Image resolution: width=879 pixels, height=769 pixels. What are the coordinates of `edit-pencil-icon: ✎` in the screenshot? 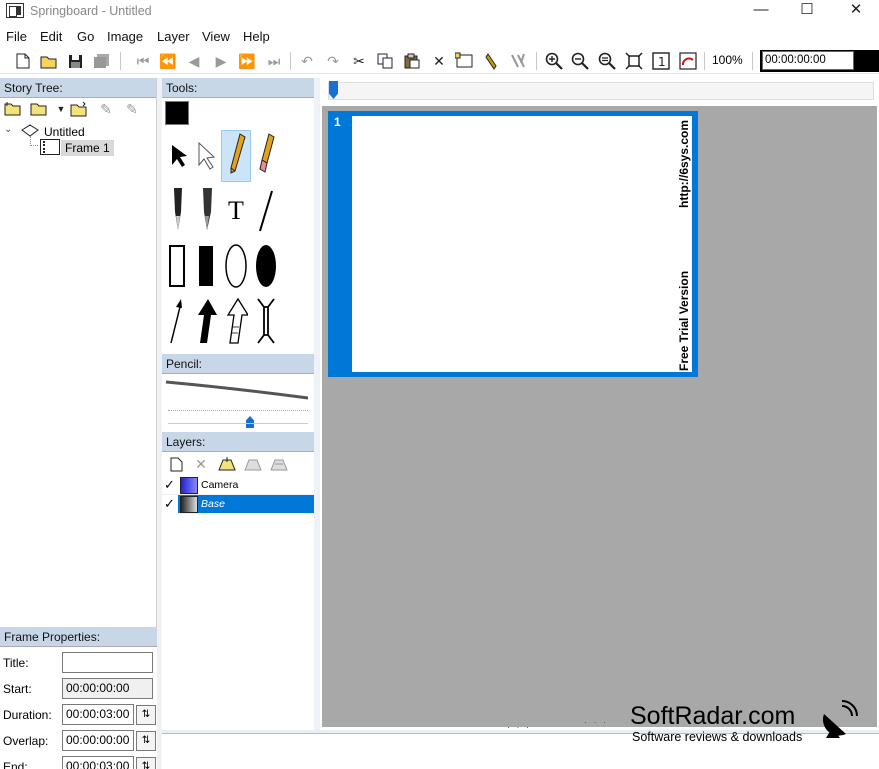 It's located at (106, 109).